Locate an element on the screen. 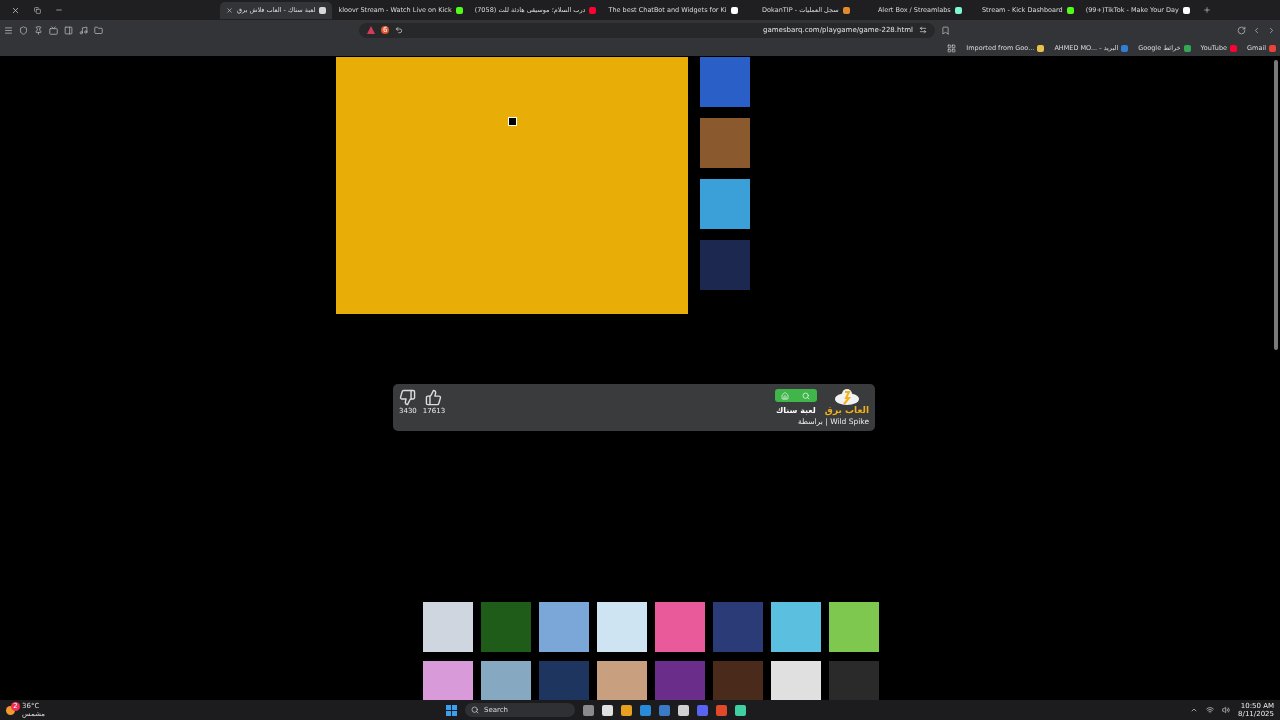  triangle-icon is located at coordinates (371, 30).